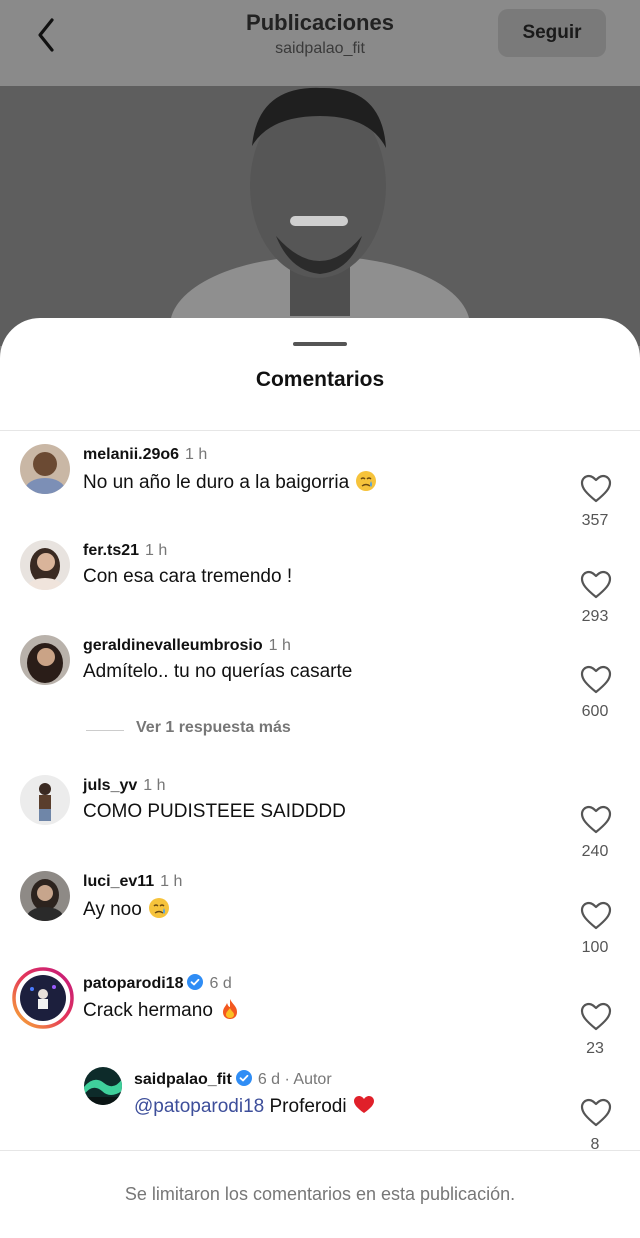  What do you see at coordinates (111, 550) in the screenshot?
I see `comment-username: fer.ts21` at bounding box center [111, 550].